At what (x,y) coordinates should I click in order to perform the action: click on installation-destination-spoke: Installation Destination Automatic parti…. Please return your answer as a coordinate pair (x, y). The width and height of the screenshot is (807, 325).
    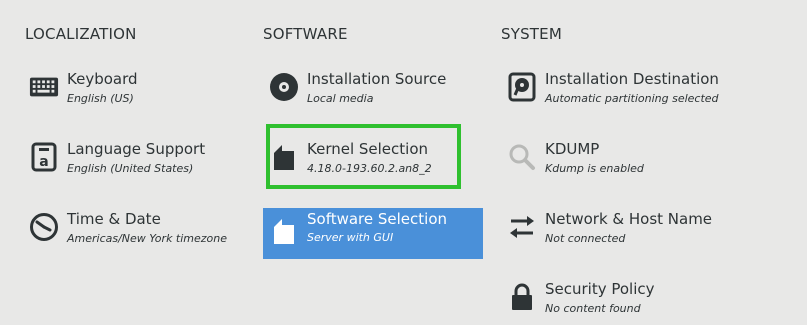
    Looking at the image, I should click on (651, 88).